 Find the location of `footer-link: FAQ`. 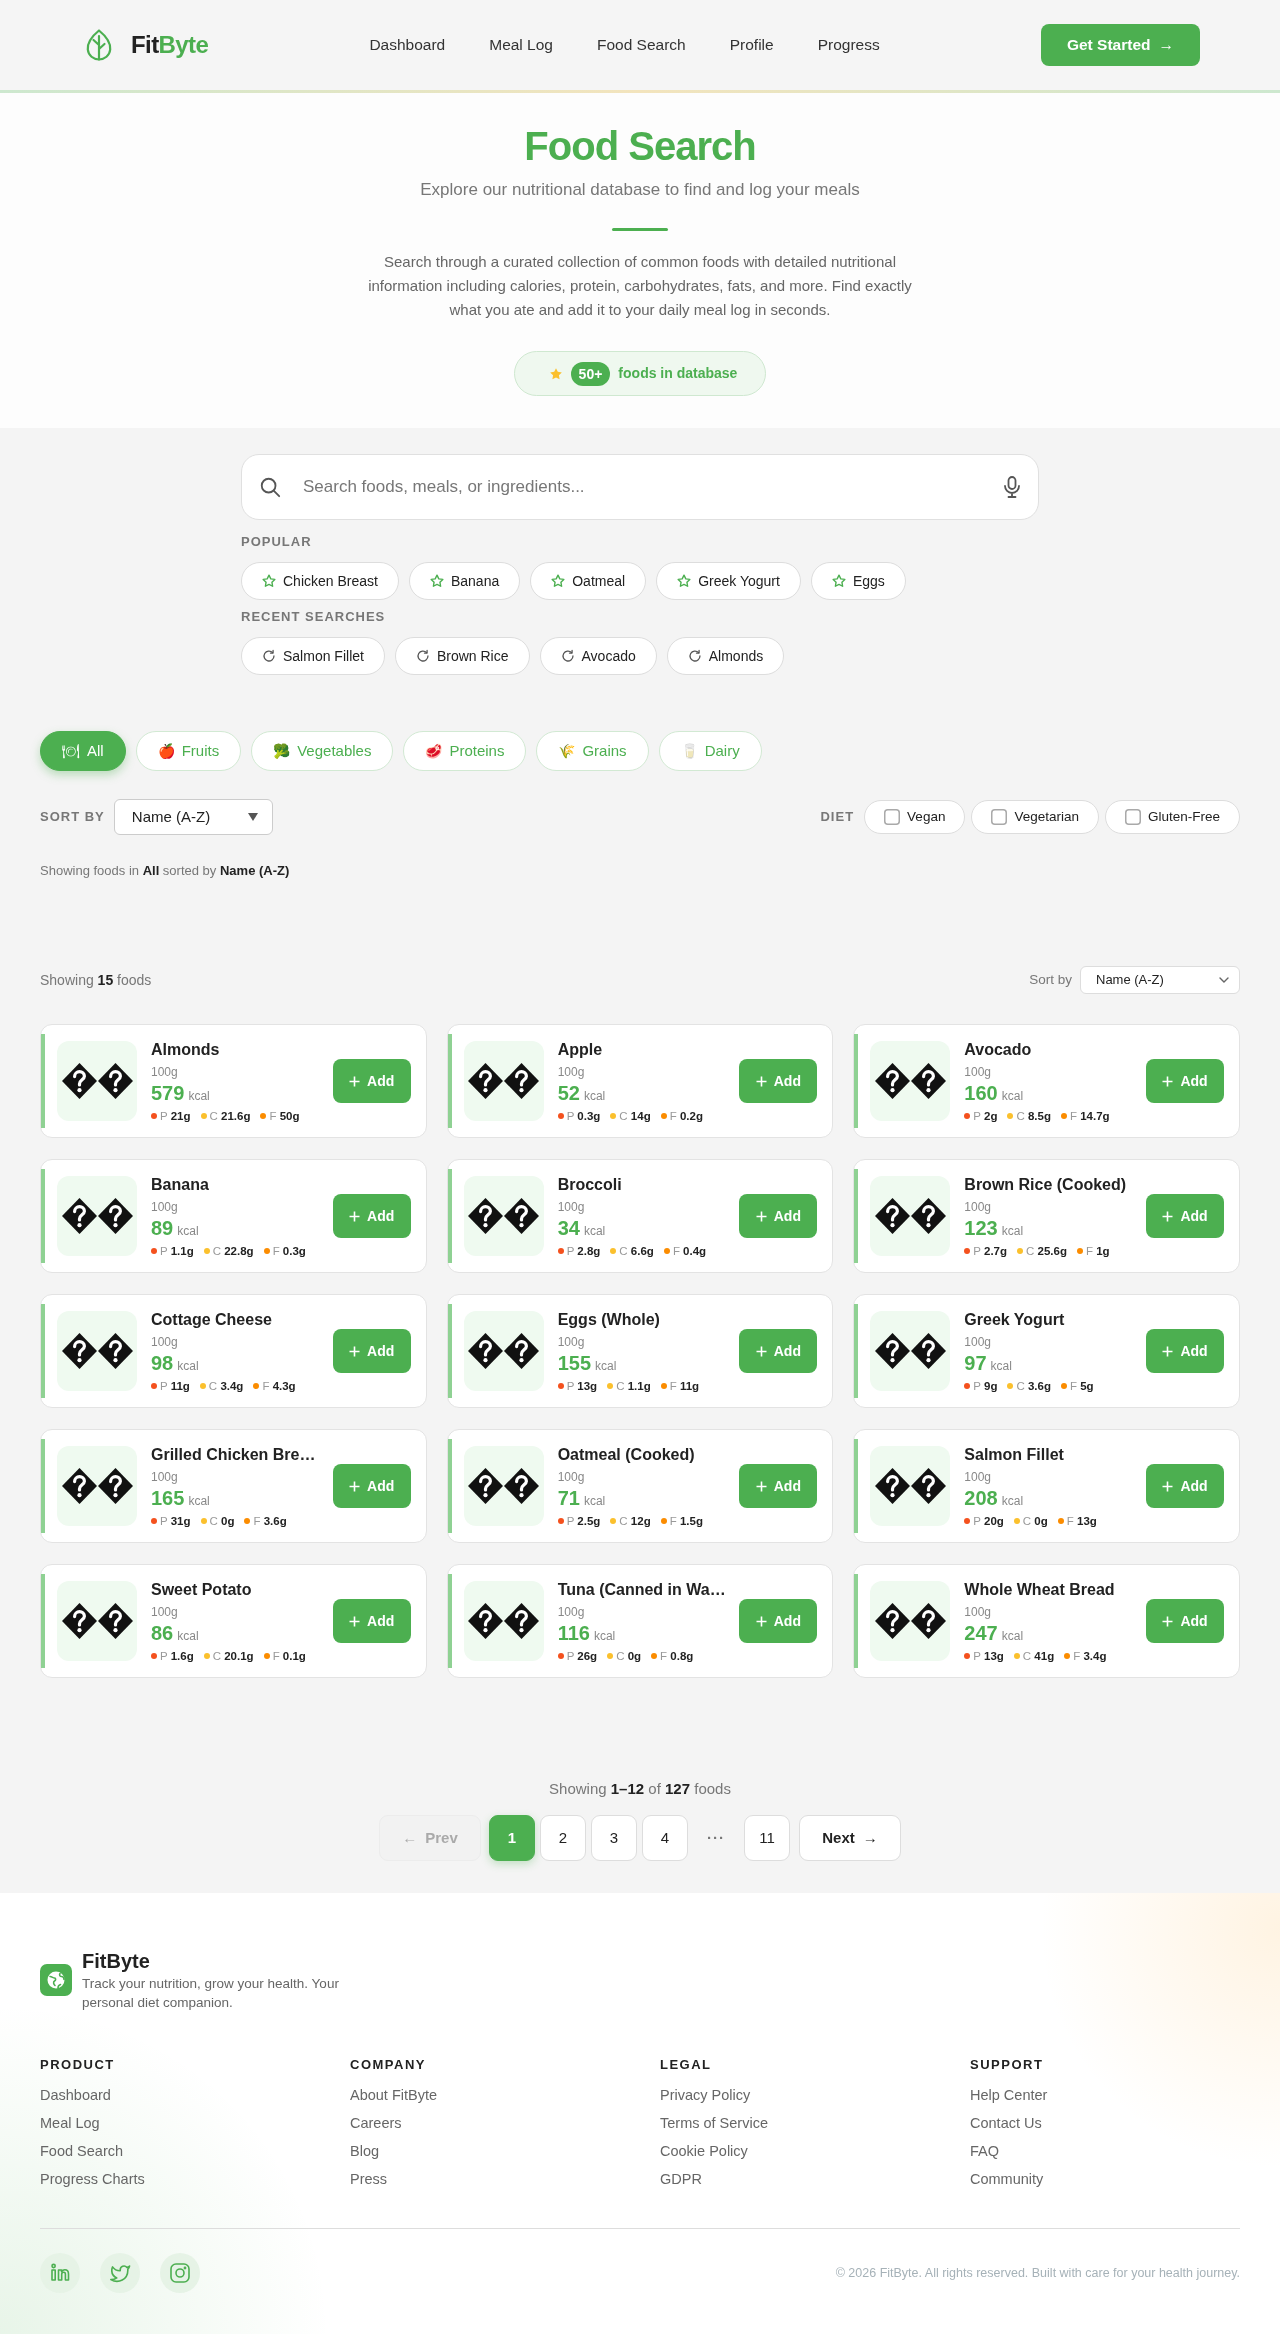

footer-link: FAQ is located at coordinates (1105, 2151).